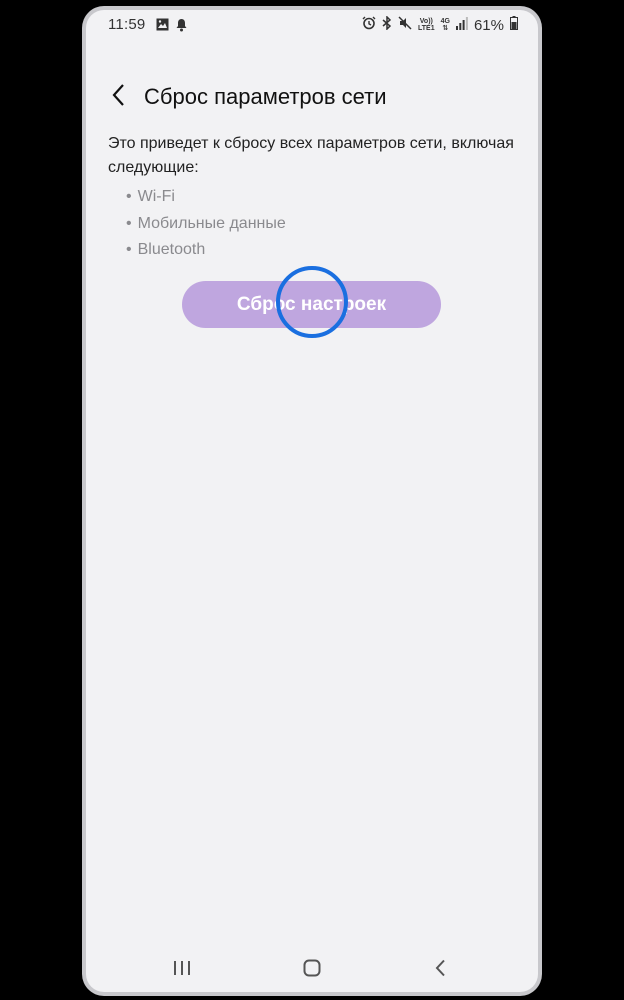  Describe the element at coordinates (312, 25) in the screenshot. I see `status-bar: 11:59 Vo)) LTE1 4G ⇅ 61%` at that location.